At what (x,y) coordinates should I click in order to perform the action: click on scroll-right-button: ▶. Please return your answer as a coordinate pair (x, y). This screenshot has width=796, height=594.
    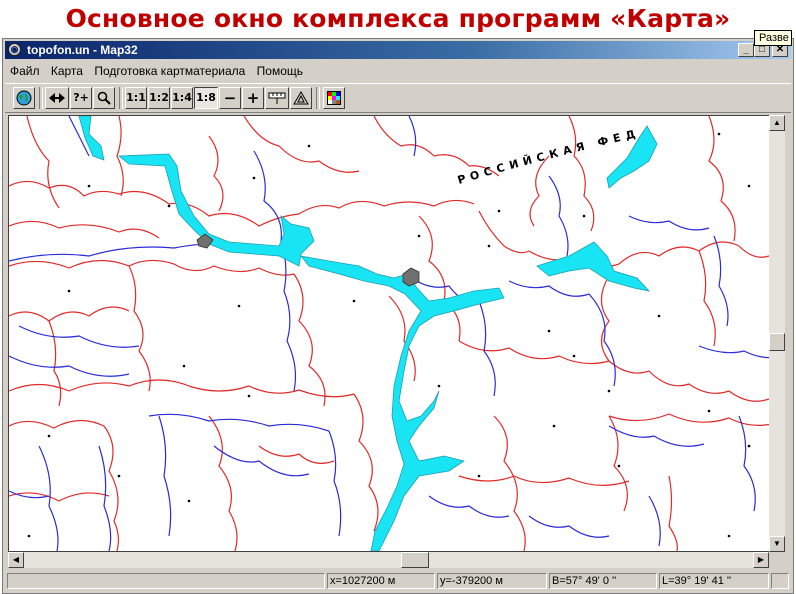
    Looking at the image, I should click on (761, 560).